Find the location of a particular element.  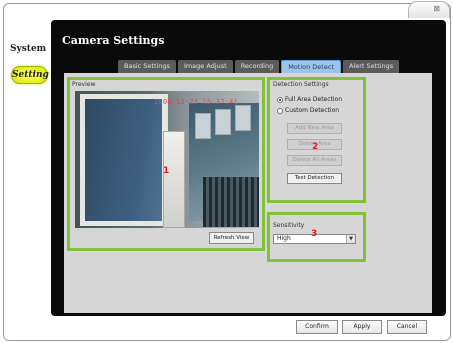

radio-unselected-icon is located at coordinates (280, 110).